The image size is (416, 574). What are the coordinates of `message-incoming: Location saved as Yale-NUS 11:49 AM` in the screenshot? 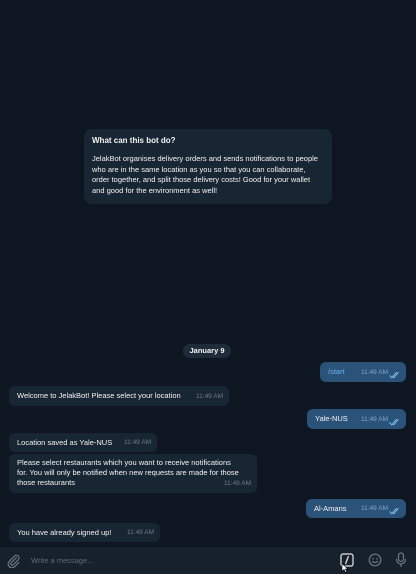 It's located at (83, 442).